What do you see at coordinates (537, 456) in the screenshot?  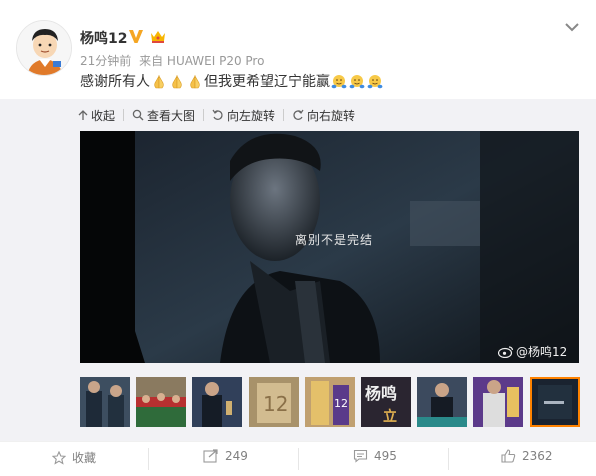 I see `like-count: 2362` at bounding box center [537, 456].